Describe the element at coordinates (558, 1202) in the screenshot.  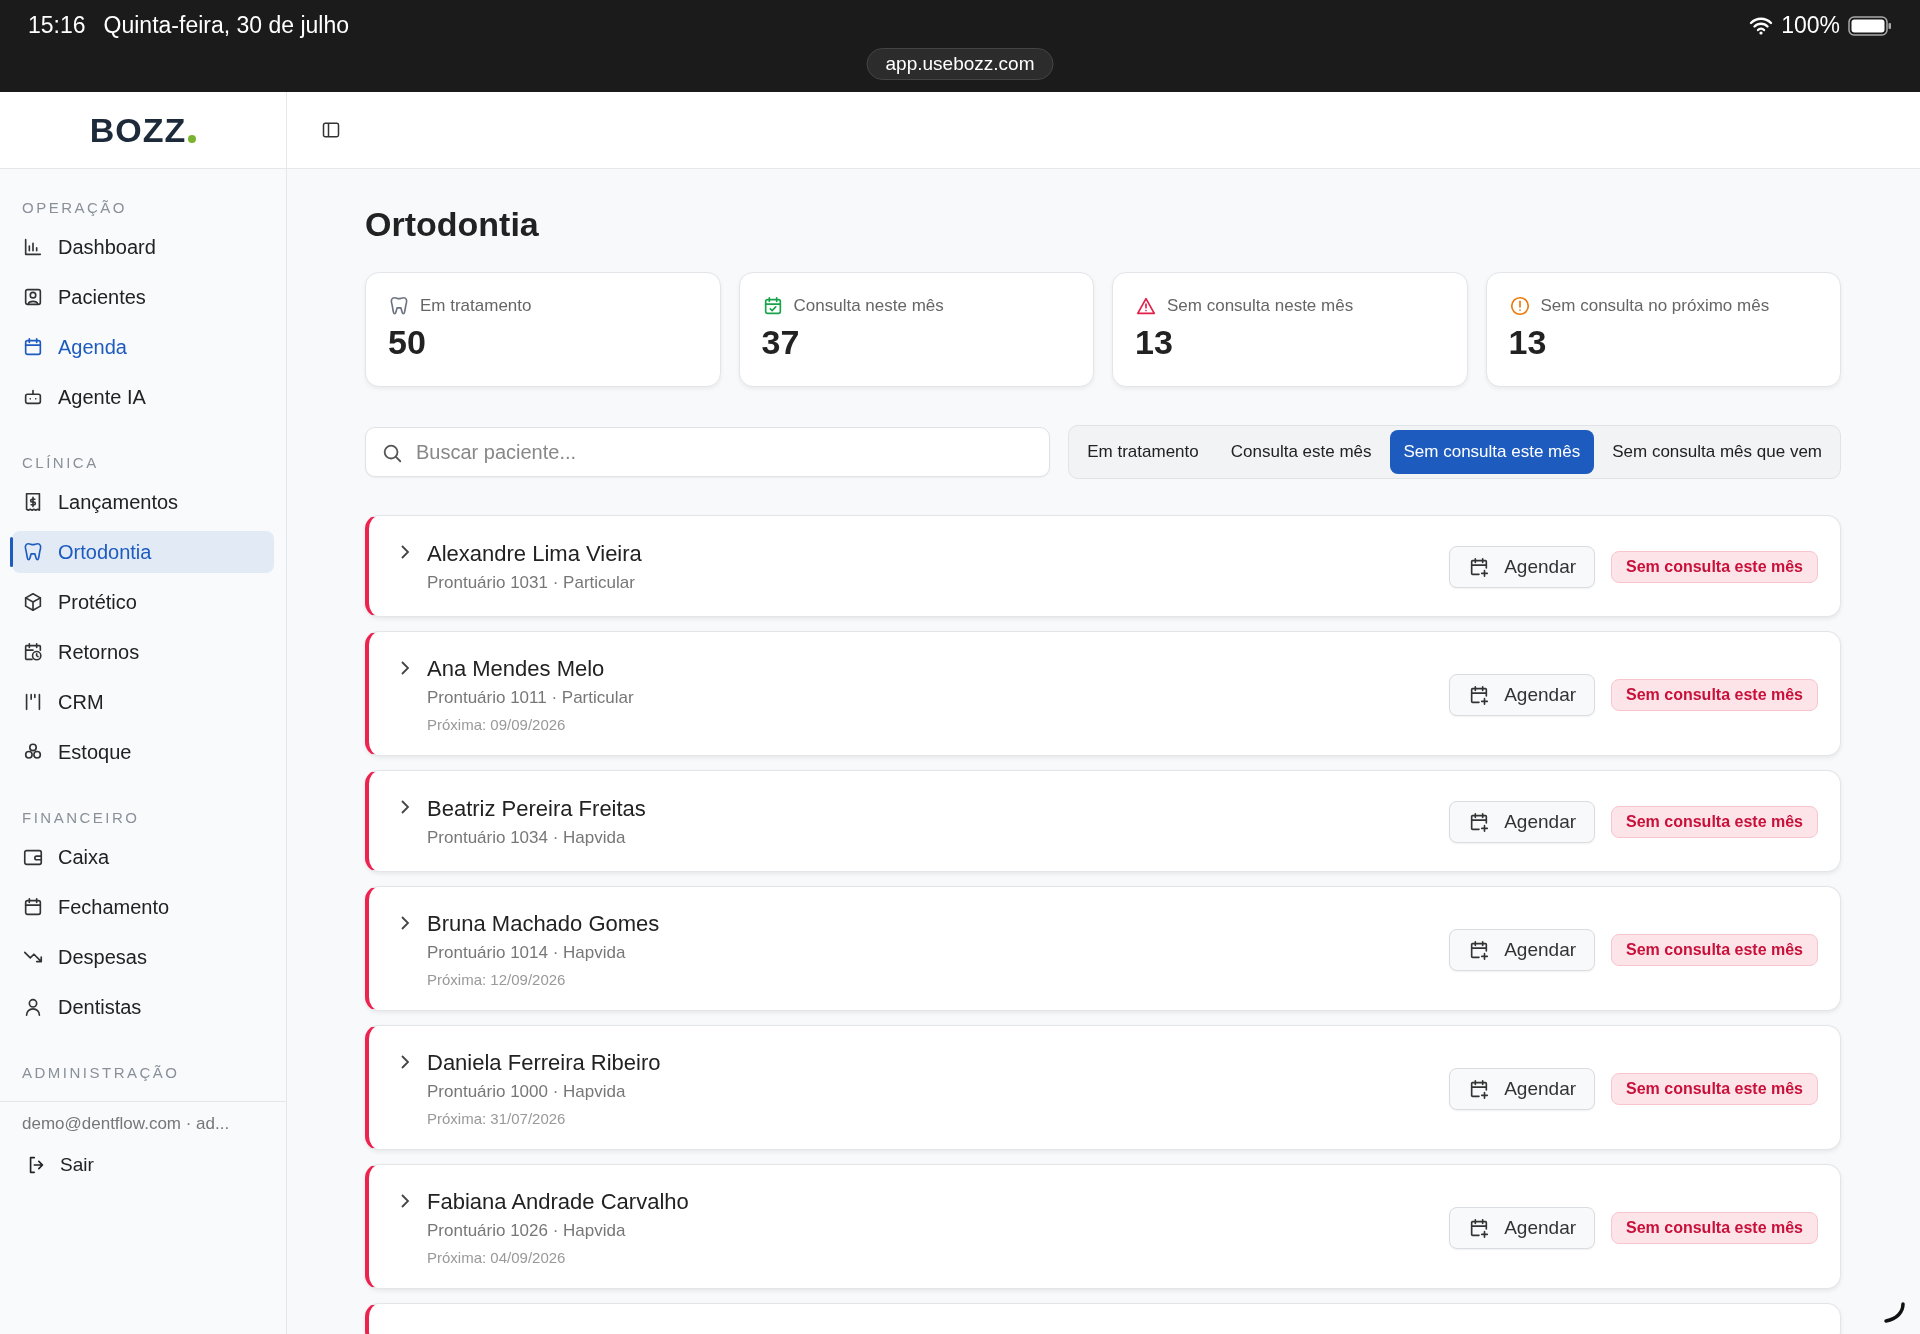
I see `patient-name: Fabiana Andrade Carvalho` at that location.